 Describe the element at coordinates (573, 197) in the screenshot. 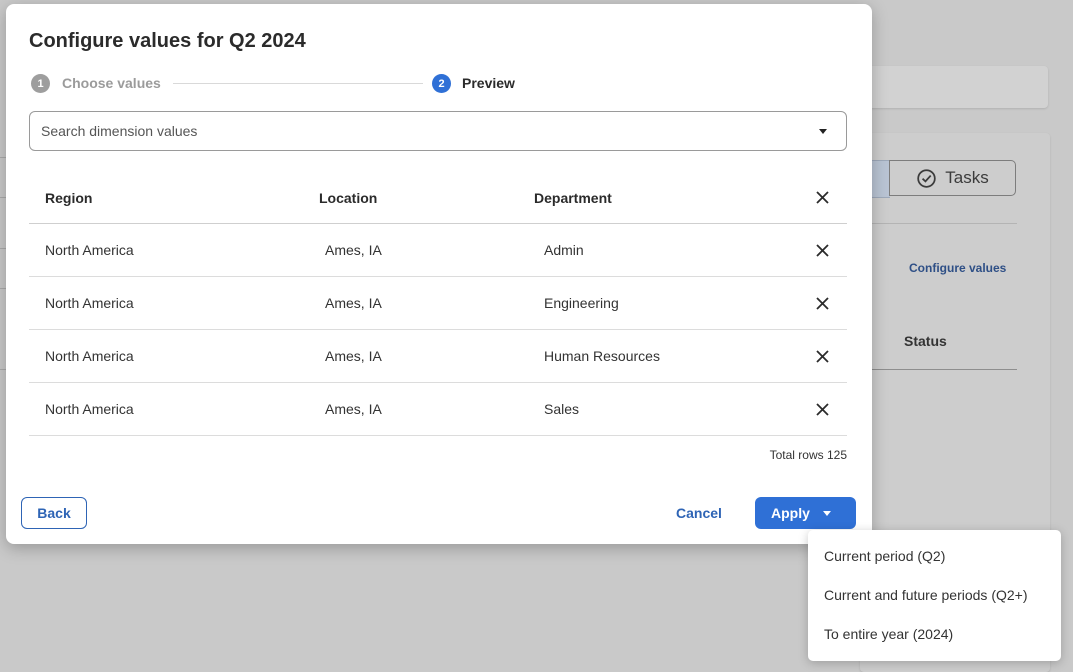

I see `column-header-department: Department` at that location.